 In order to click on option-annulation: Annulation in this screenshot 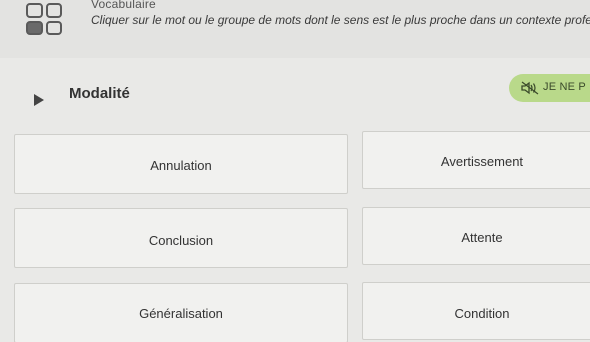, I will do `click(181, 164)`.